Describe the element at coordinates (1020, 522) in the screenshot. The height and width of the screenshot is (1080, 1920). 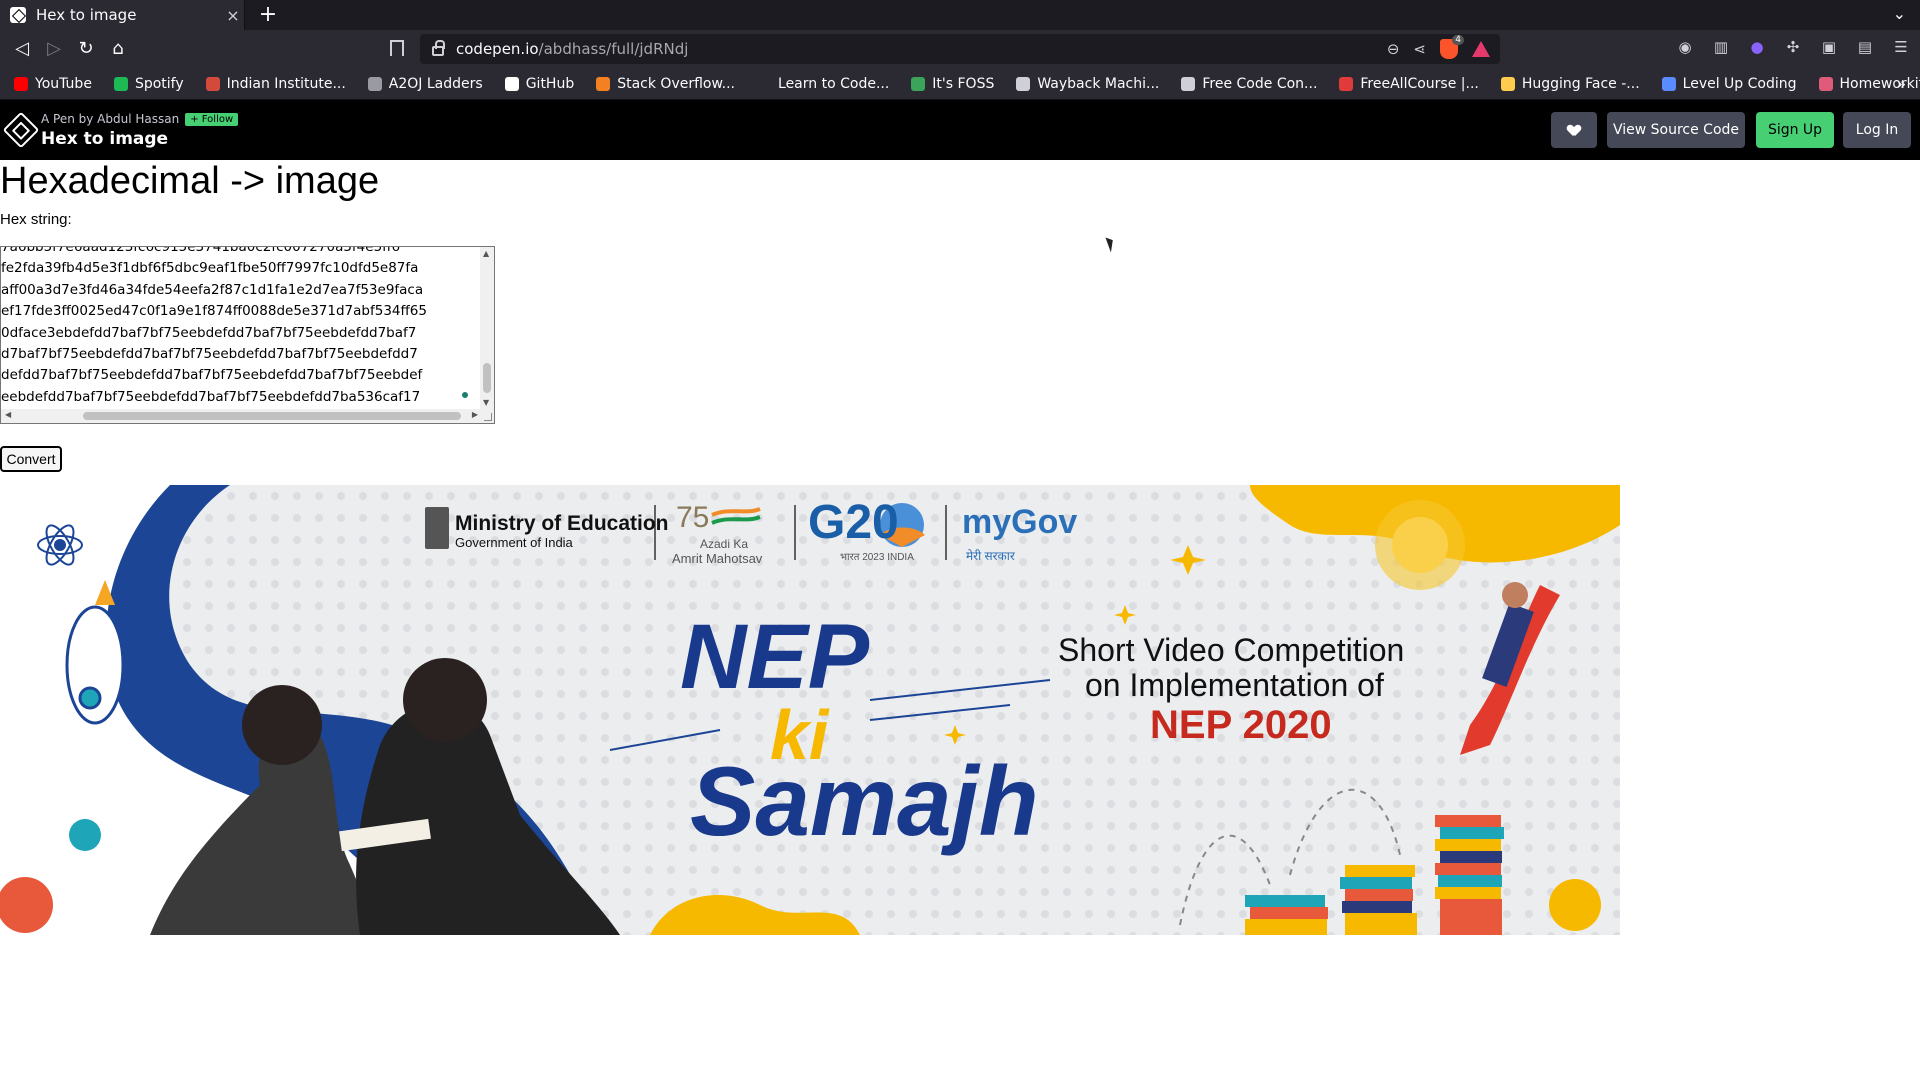
I see `mygov-logo: myGov` at that location.